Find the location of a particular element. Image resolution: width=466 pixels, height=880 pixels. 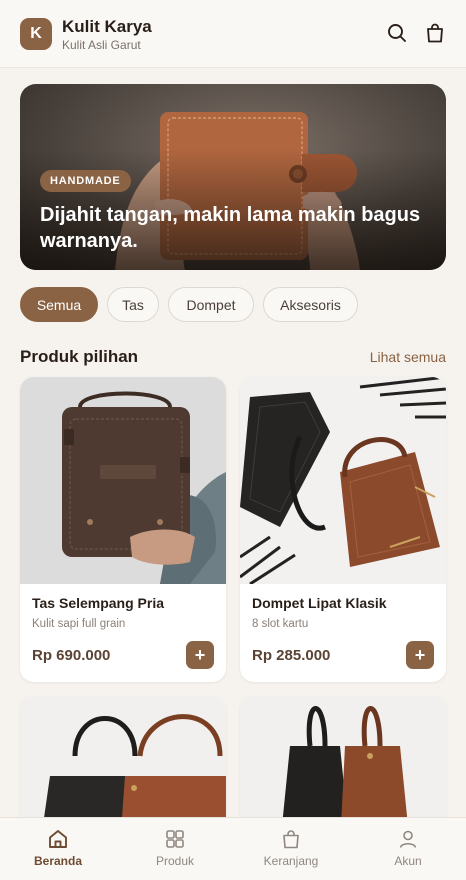

grid-icon is located at coordinates (175, 839).